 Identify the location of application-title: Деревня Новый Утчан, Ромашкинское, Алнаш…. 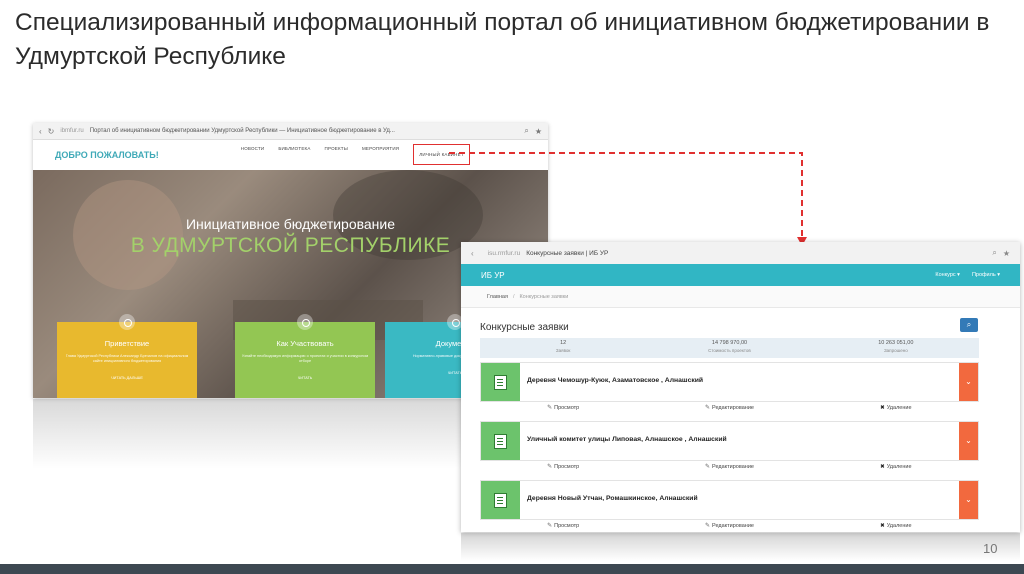
(612, 498).